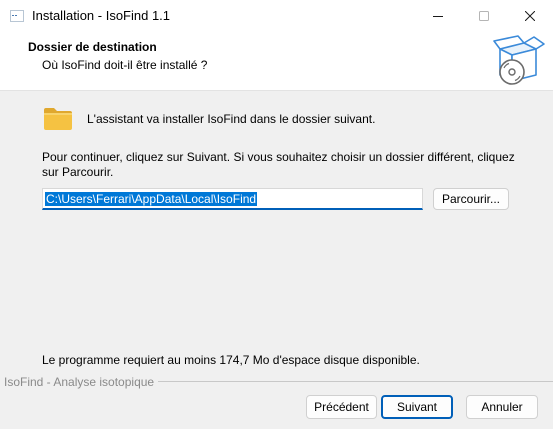  I want to click on minimize-button, so click(438, 16).